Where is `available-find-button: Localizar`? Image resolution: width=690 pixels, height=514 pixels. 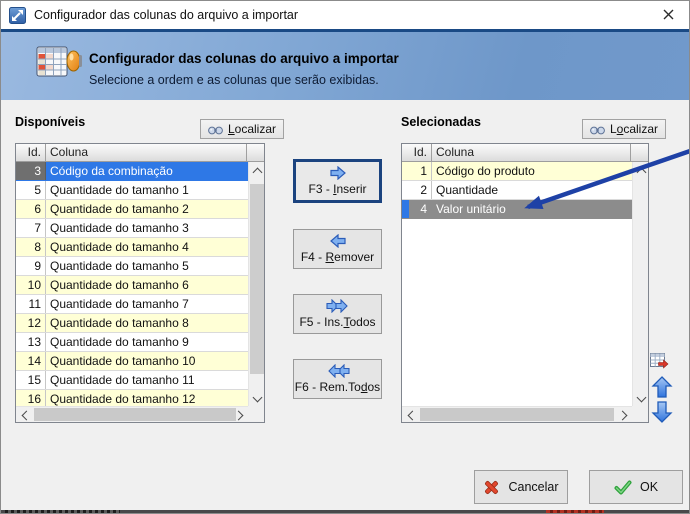
available-find-button: Localizar is located at coordinates (242, 129).